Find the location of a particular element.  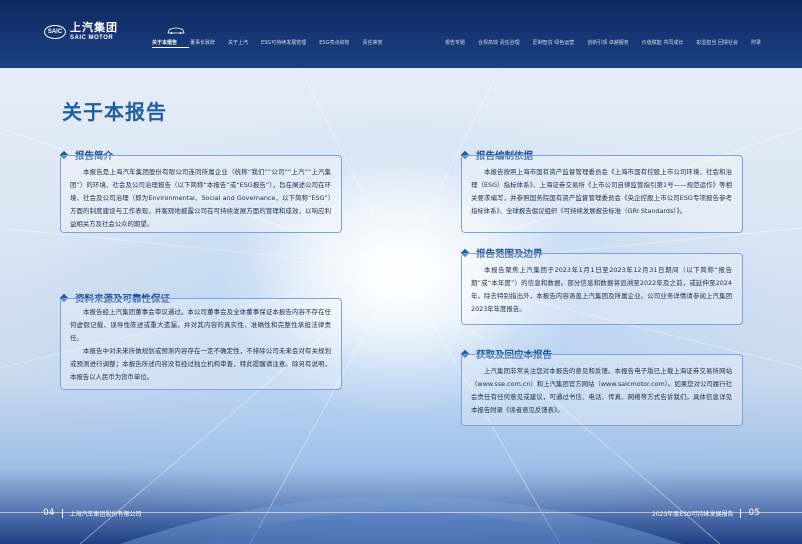

footer-left: 04 上海汽车集团股份有限公司 is located at coordinates (92, 513).